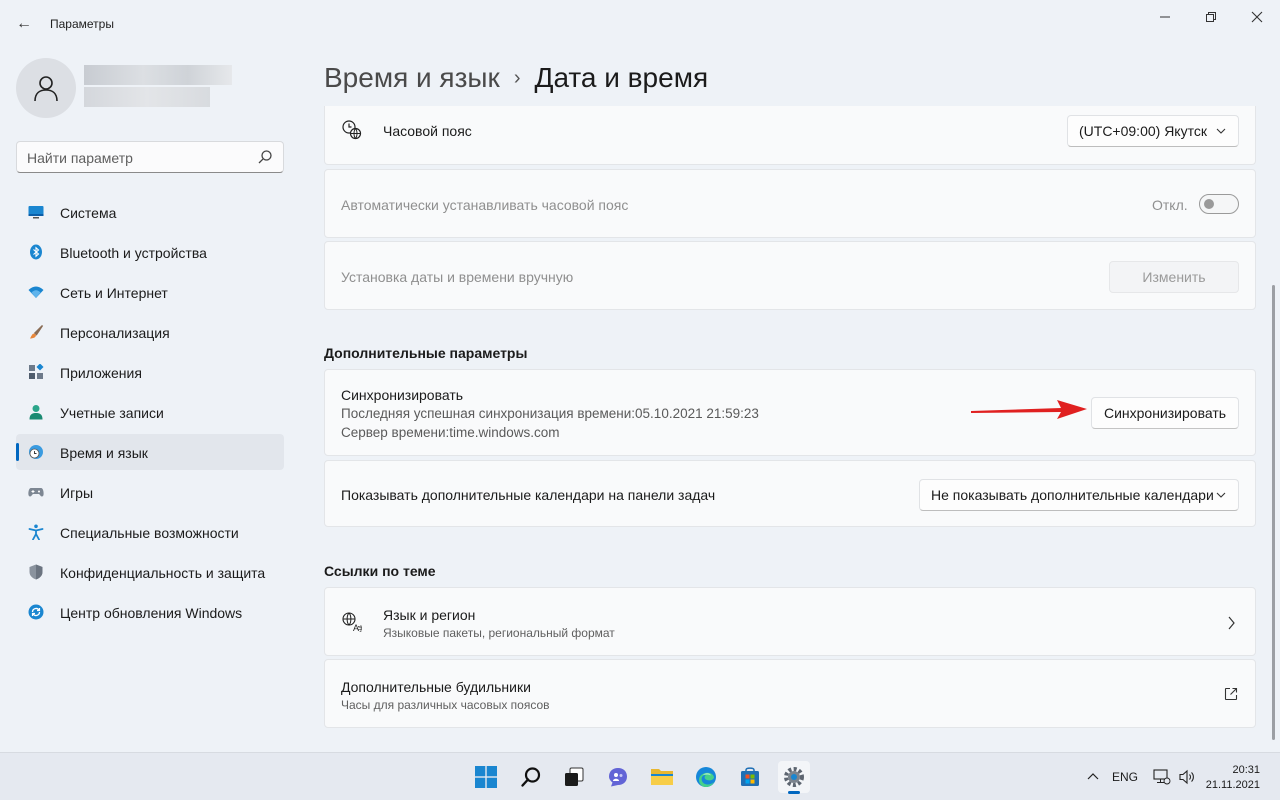  What do you see at coordinates (88, 213) in the screenshot?
I see `sidebar-item-label: Система` at bounding box center [88, 213].